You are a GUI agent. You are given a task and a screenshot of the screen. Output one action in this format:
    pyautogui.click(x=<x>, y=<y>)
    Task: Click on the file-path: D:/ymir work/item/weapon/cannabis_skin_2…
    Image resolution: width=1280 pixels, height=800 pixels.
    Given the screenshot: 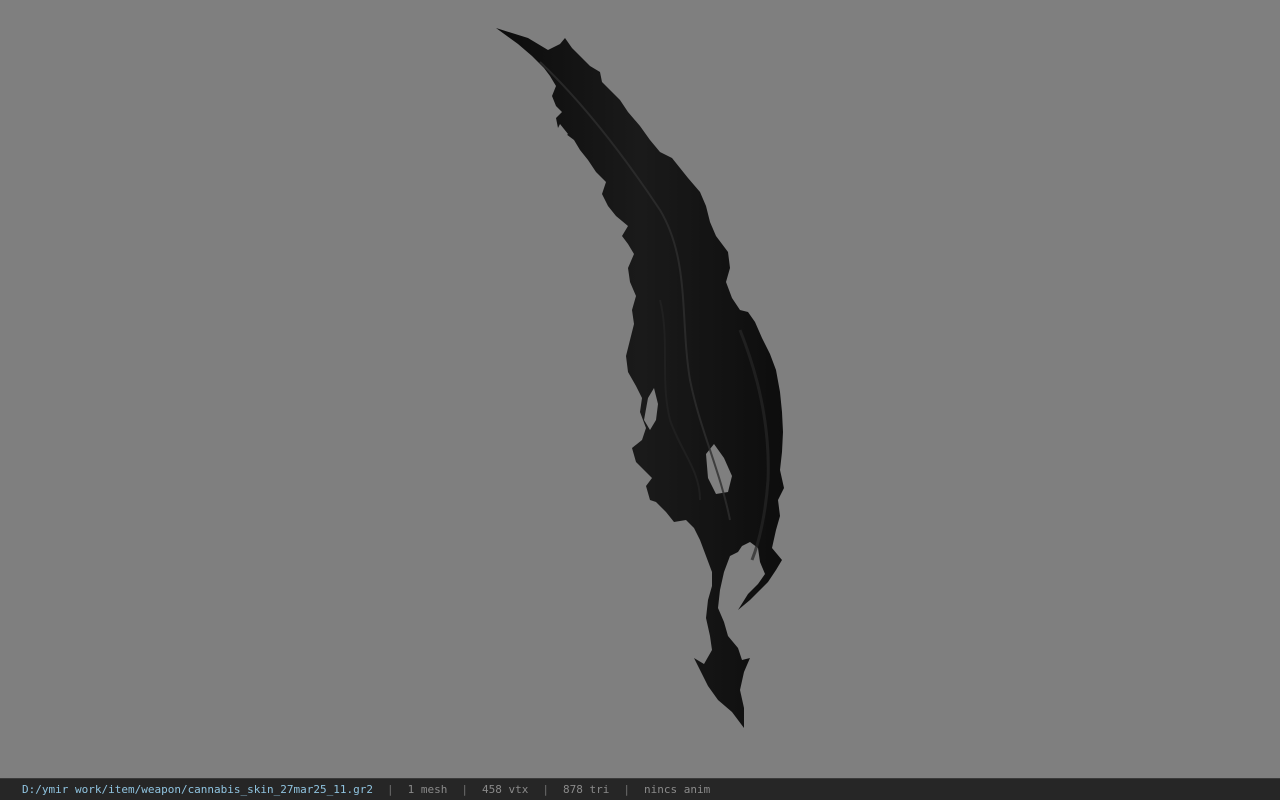 What is the action you would take?
    pyautogui.click(x=197, y=789)
    